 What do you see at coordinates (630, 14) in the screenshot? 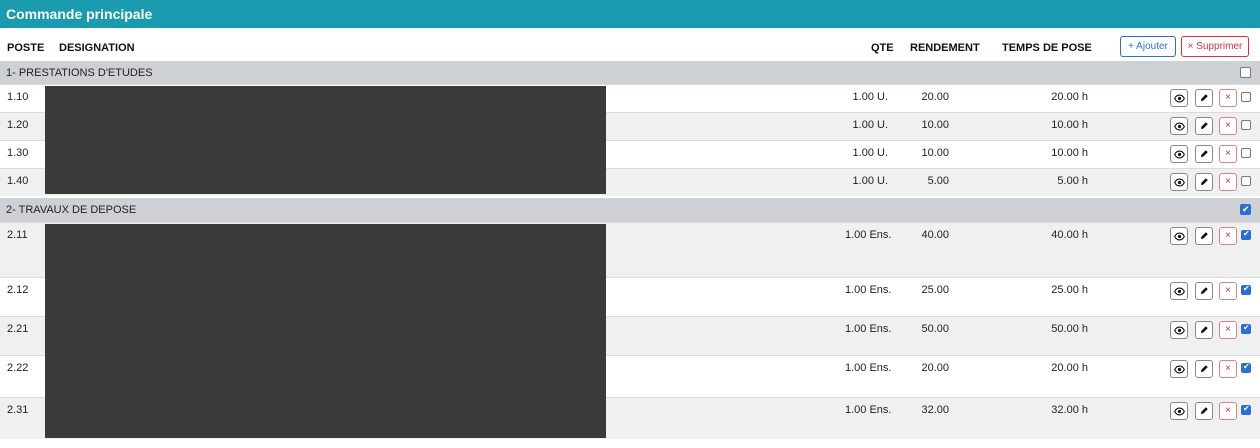
I see `panel-title: Commande principale` at bounding box center [630, 14].